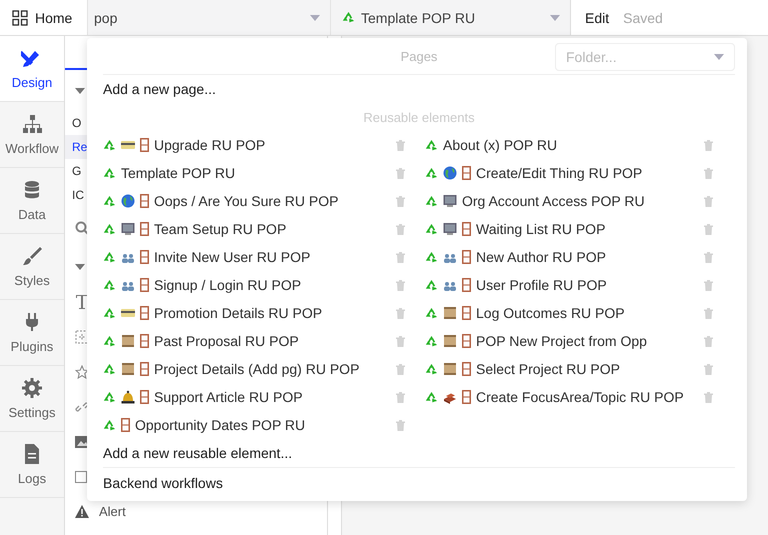 Image resolution: width=768 pixels, height=535 pixels. I want to click on search-icon, so click(82, 228).